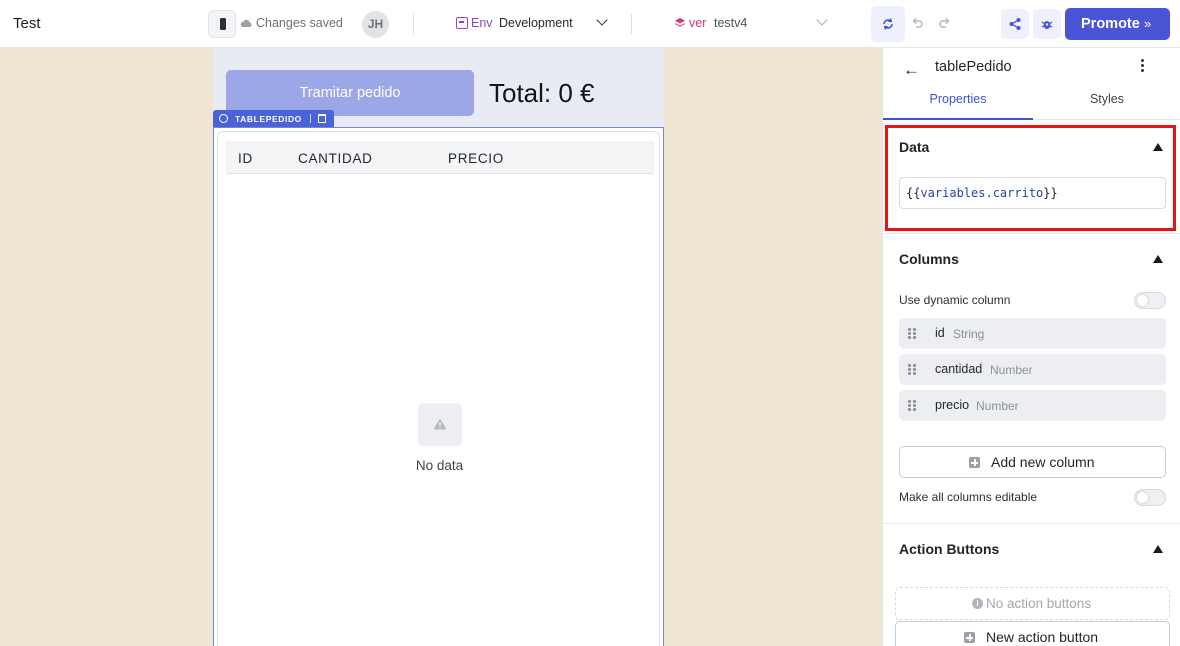 This screenshot has width=1180, height=646. Describe the element at coordinates (1039, 603) in the screenshot. I see `no-action-buttons-label: No action buttons` at that location.